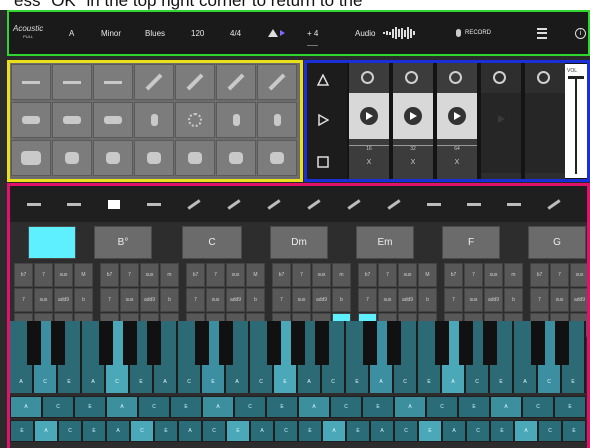  What do you see at coordinates (197, 33) in the screenshot?
I see `tempo-field: 120` at bounding box center [197, 33].